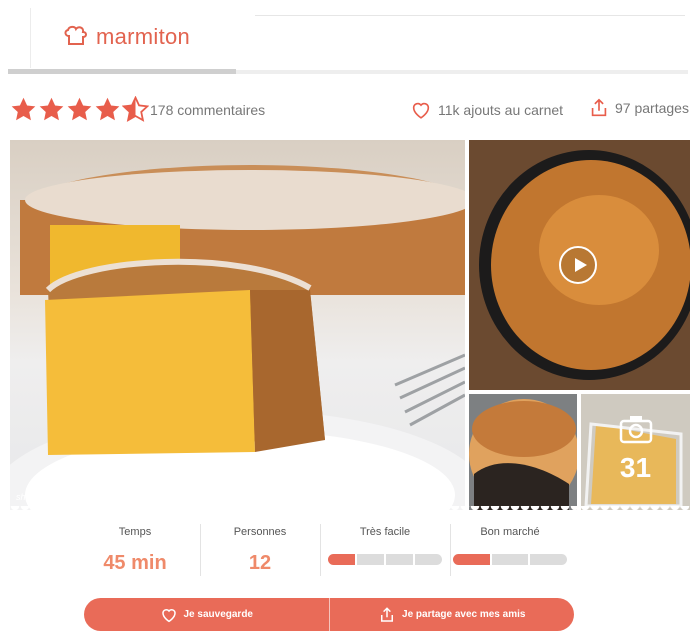 Image resolution: width=697 pixels, height=631 pixels. I want to click on share-friends-button: Je partage avec mes amis, so click(452, 614).